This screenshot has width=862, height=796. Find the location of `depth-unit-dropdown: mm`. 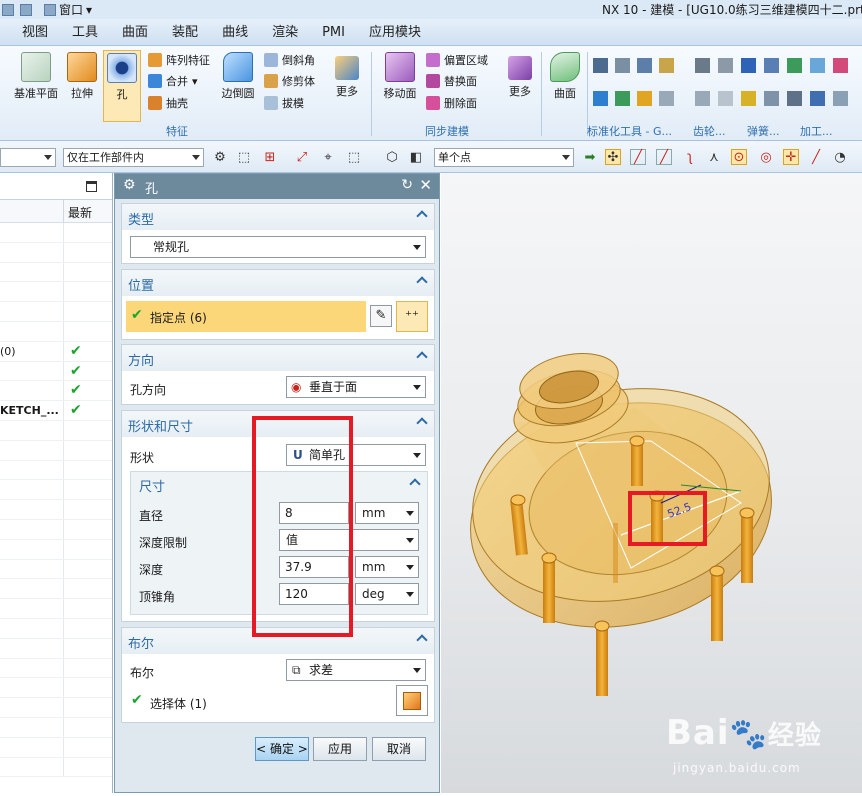

depth-unit-dropdown: mm is located at coordinates (387, 567).